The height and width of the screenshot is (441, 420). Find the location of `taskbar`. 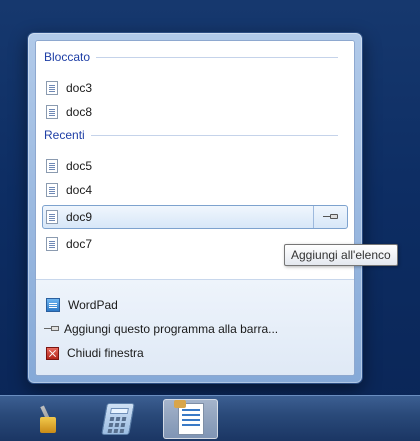

taskbar is located at coordinates (210, 418).